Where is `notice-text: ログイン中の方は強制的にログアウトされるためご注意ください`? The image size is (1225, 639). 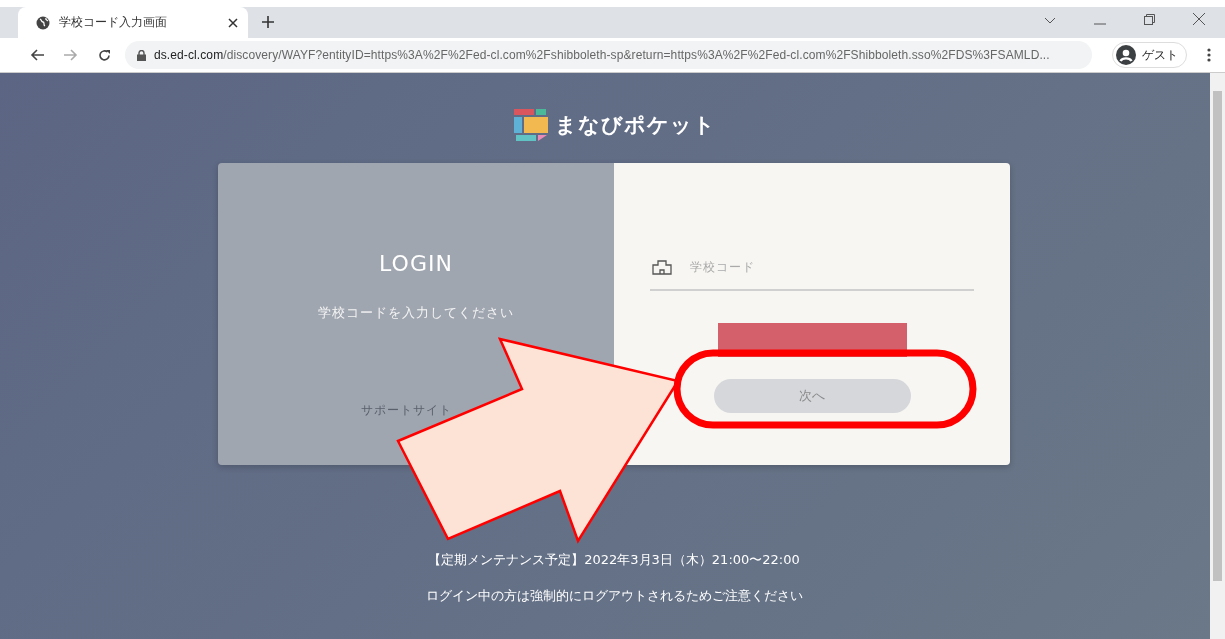 notice-text: ログイン中の方は強制的にログアウトされるためご注意ください is located at coordinates (614, 596).